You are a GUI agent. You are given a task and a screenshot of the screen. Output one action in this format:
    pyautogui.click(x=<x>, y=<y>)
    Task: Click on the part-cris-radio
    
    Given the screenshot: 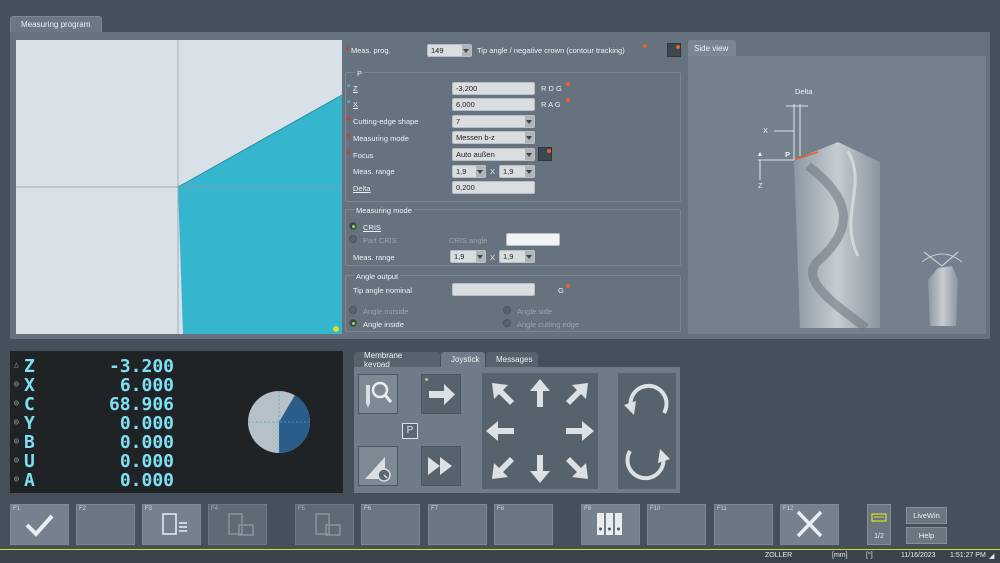 What is the action you would take?
    pyautogui.click(x=353, y=239)
    